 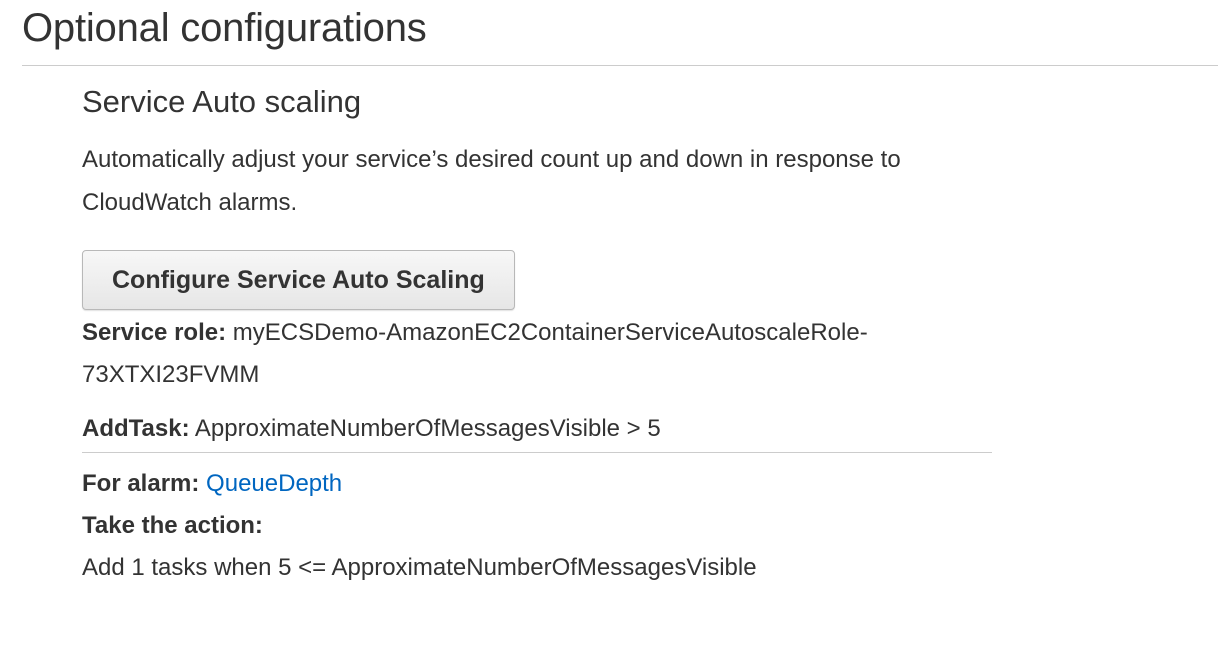 I want to click on configure-service-auto-scaling-button: Configure Service Auto Scaling, so click(x=298, y=280).